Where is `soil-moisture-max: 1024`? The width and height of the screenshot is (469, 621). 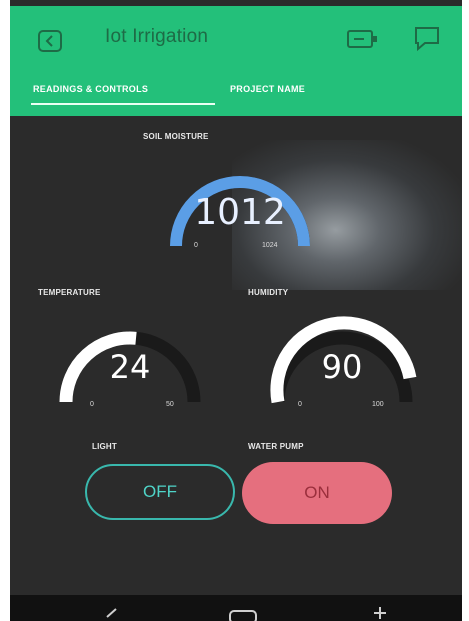
soil-moisture-max: 1024 is located at coordinates (270, 245).